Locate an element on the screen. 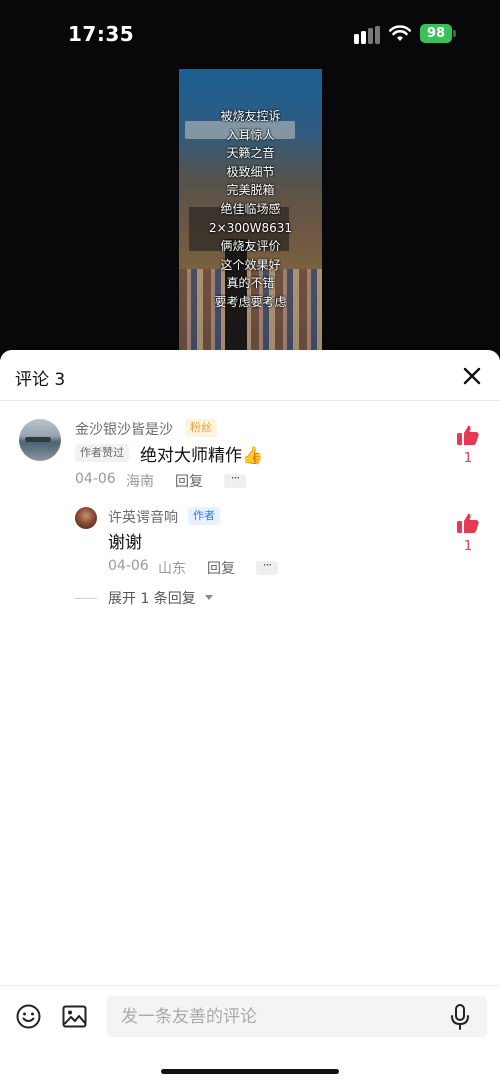  sheet-header: 评论 3 is located at coordinates (250, 375).